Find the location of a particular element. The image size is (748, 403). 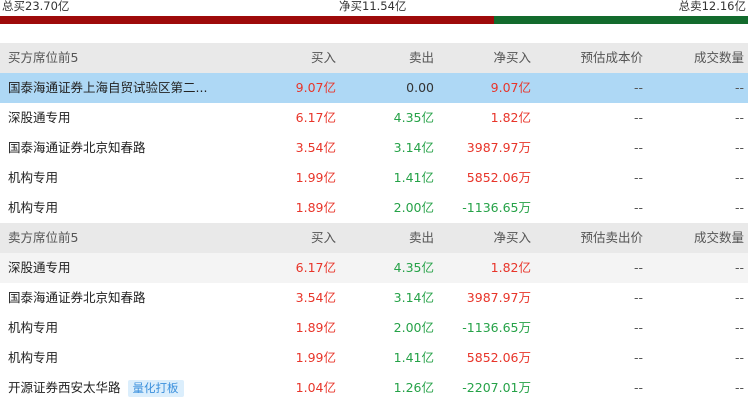

net-buy-label: 净买11.54亿 is located at coordinates (373, 6).